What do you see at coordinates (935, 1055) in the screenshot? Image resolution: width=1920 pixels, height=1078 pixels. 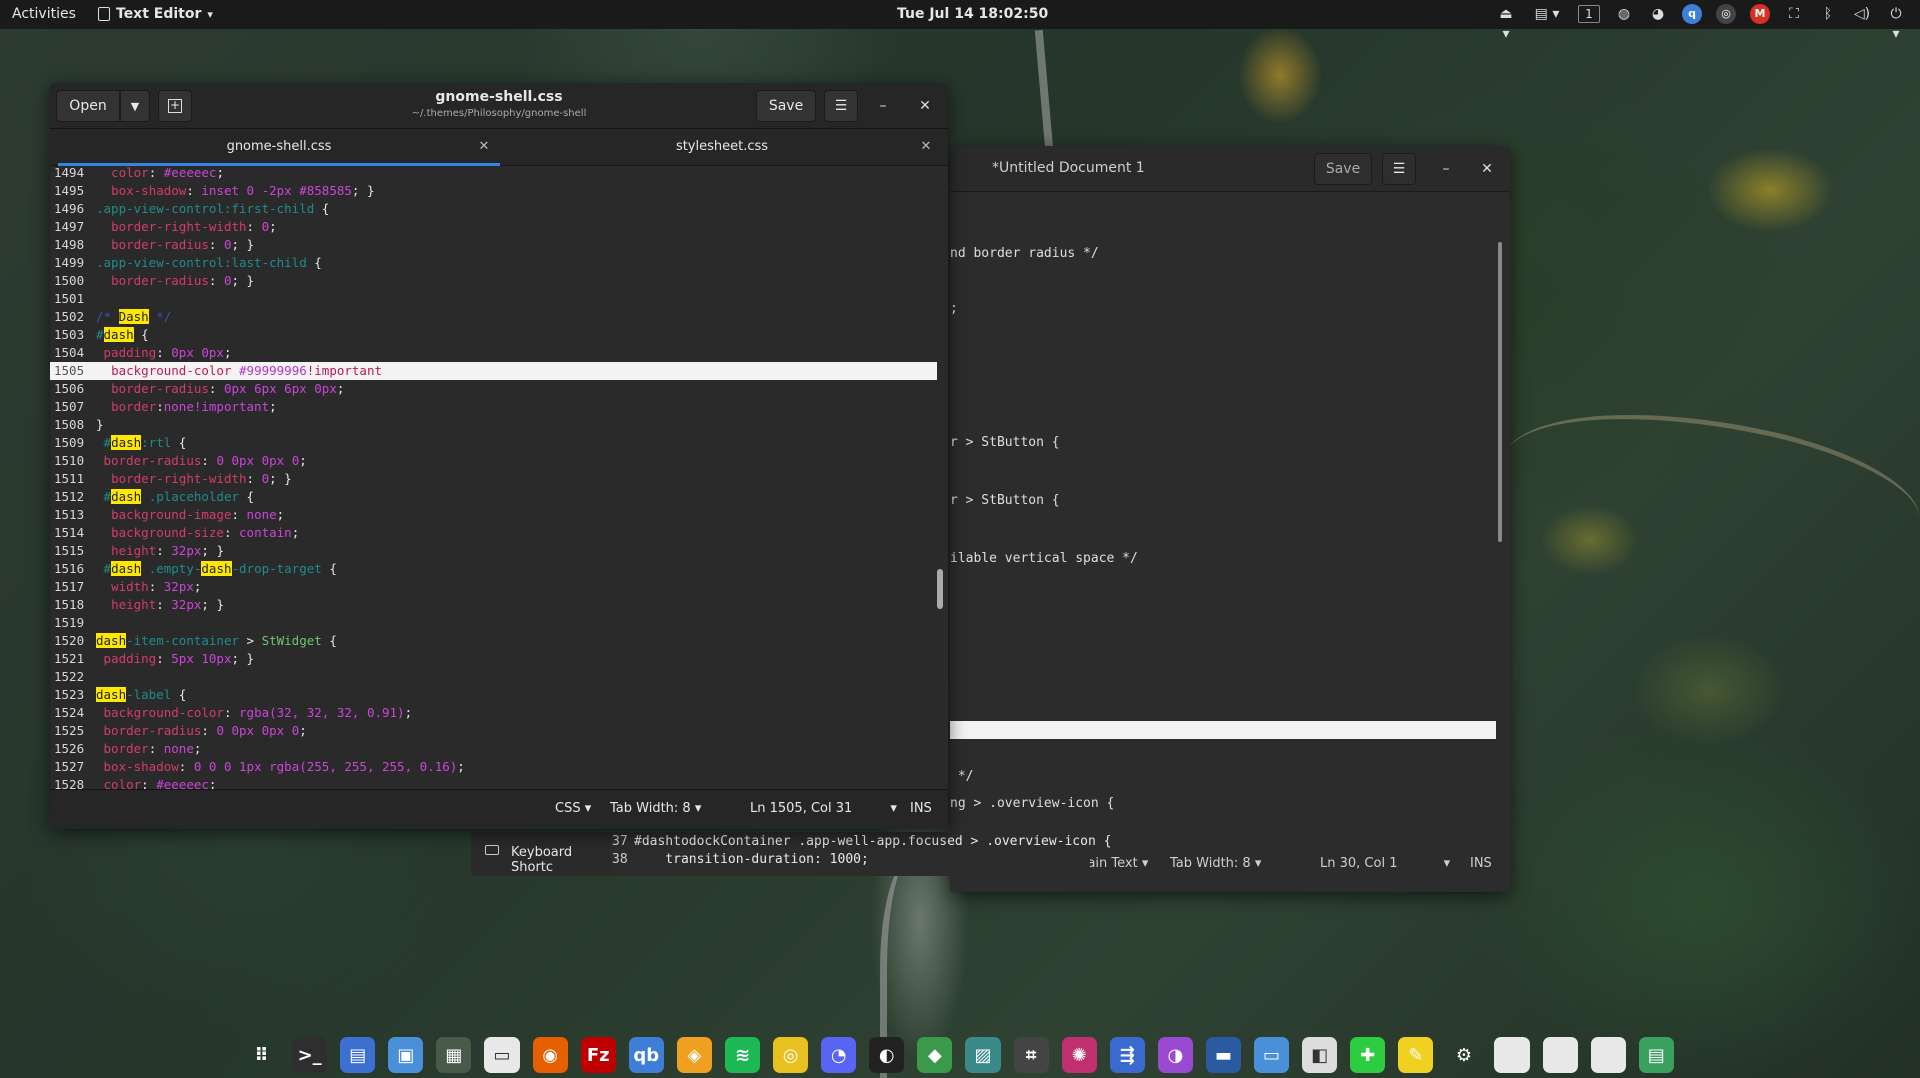 I see `maps-icon: ◆` at bounding box center [935, 1055].